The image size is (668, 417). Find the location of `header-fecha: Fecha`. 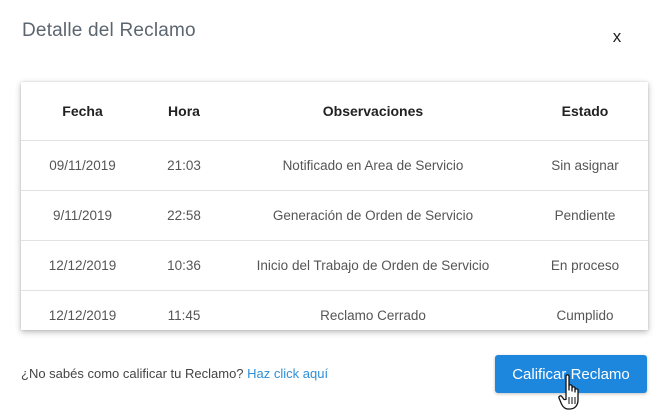

header-fecha: Fecha is located at coordinates (82, 111).